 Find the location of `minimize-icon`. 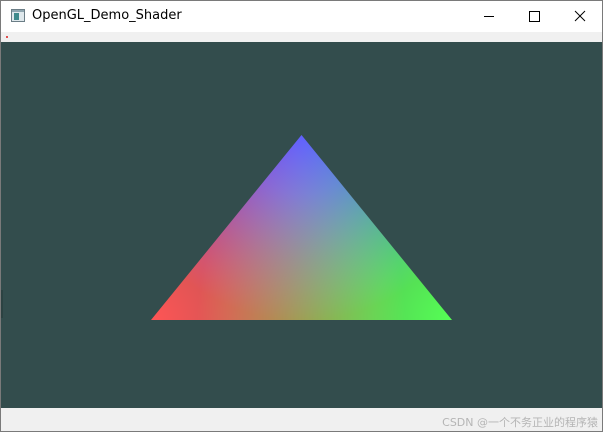

minimize-icon is located at coordinates (489, 16).